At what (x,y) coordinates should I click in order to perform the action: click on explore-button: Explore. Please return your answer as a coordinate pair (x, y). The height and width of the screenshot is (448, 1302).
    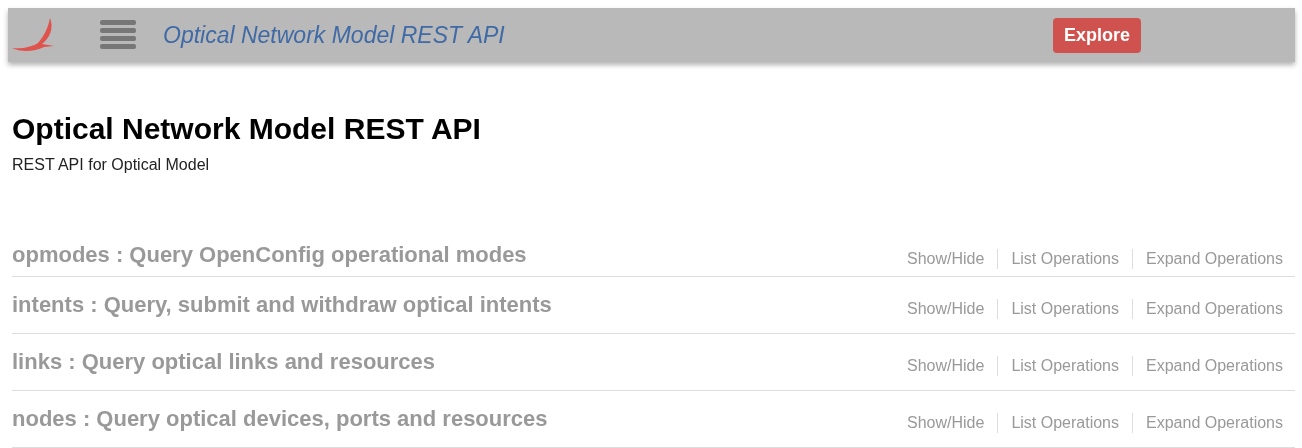
    Looking at the image, I should click on (1096, 35).